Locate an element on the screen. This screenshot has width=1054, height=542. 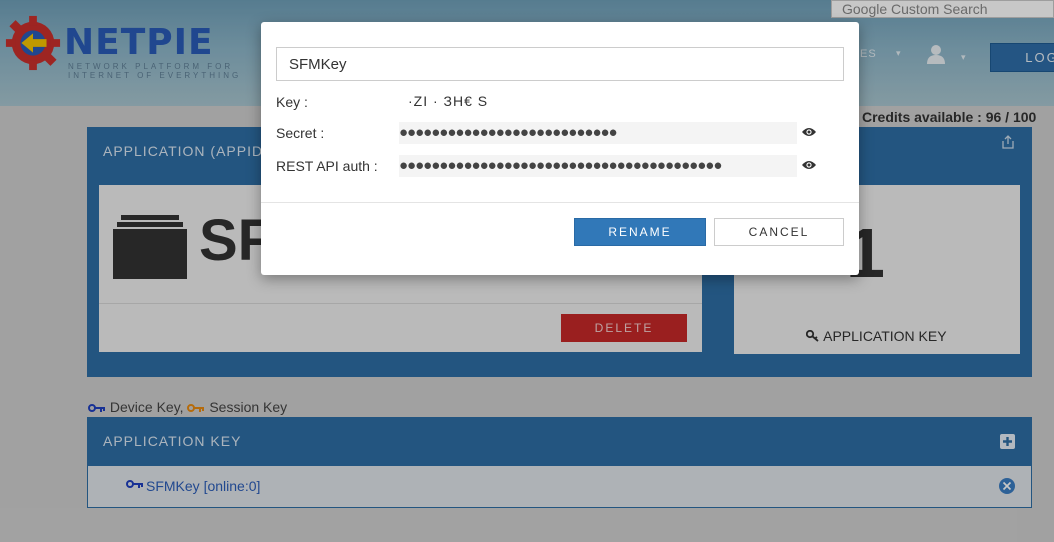
key-value: ·ZI · ЗН€ S is located at coordinates (448, 101).